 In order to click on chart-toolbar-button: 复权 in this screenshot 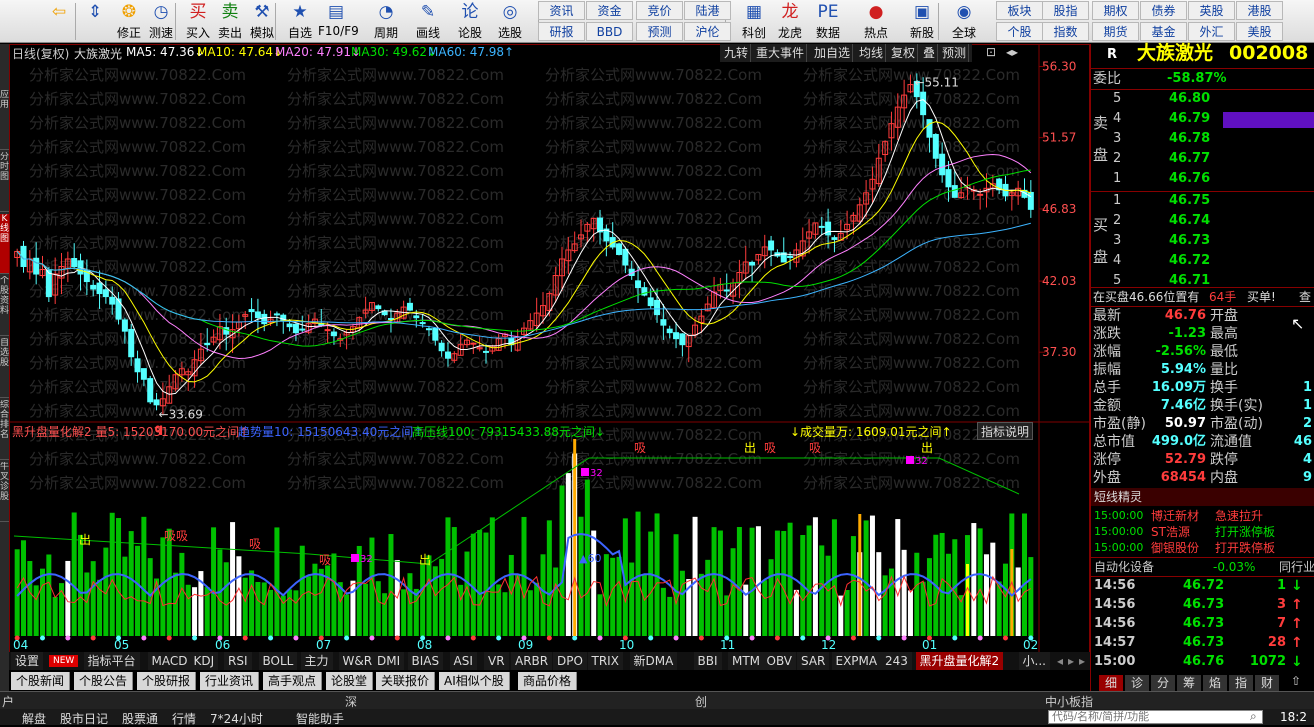, I will do `click(904, 53)`.